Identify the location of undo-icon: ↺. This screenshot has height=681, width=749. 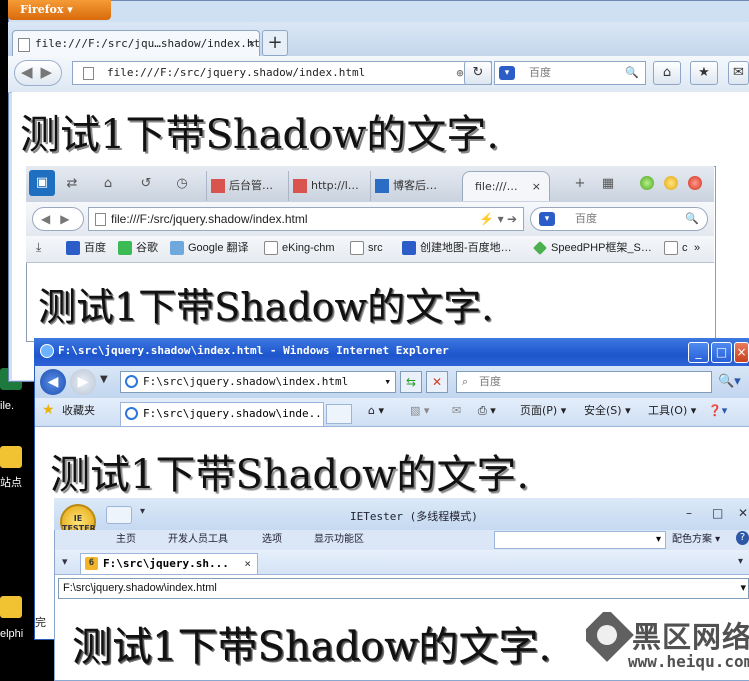
(146, 184).